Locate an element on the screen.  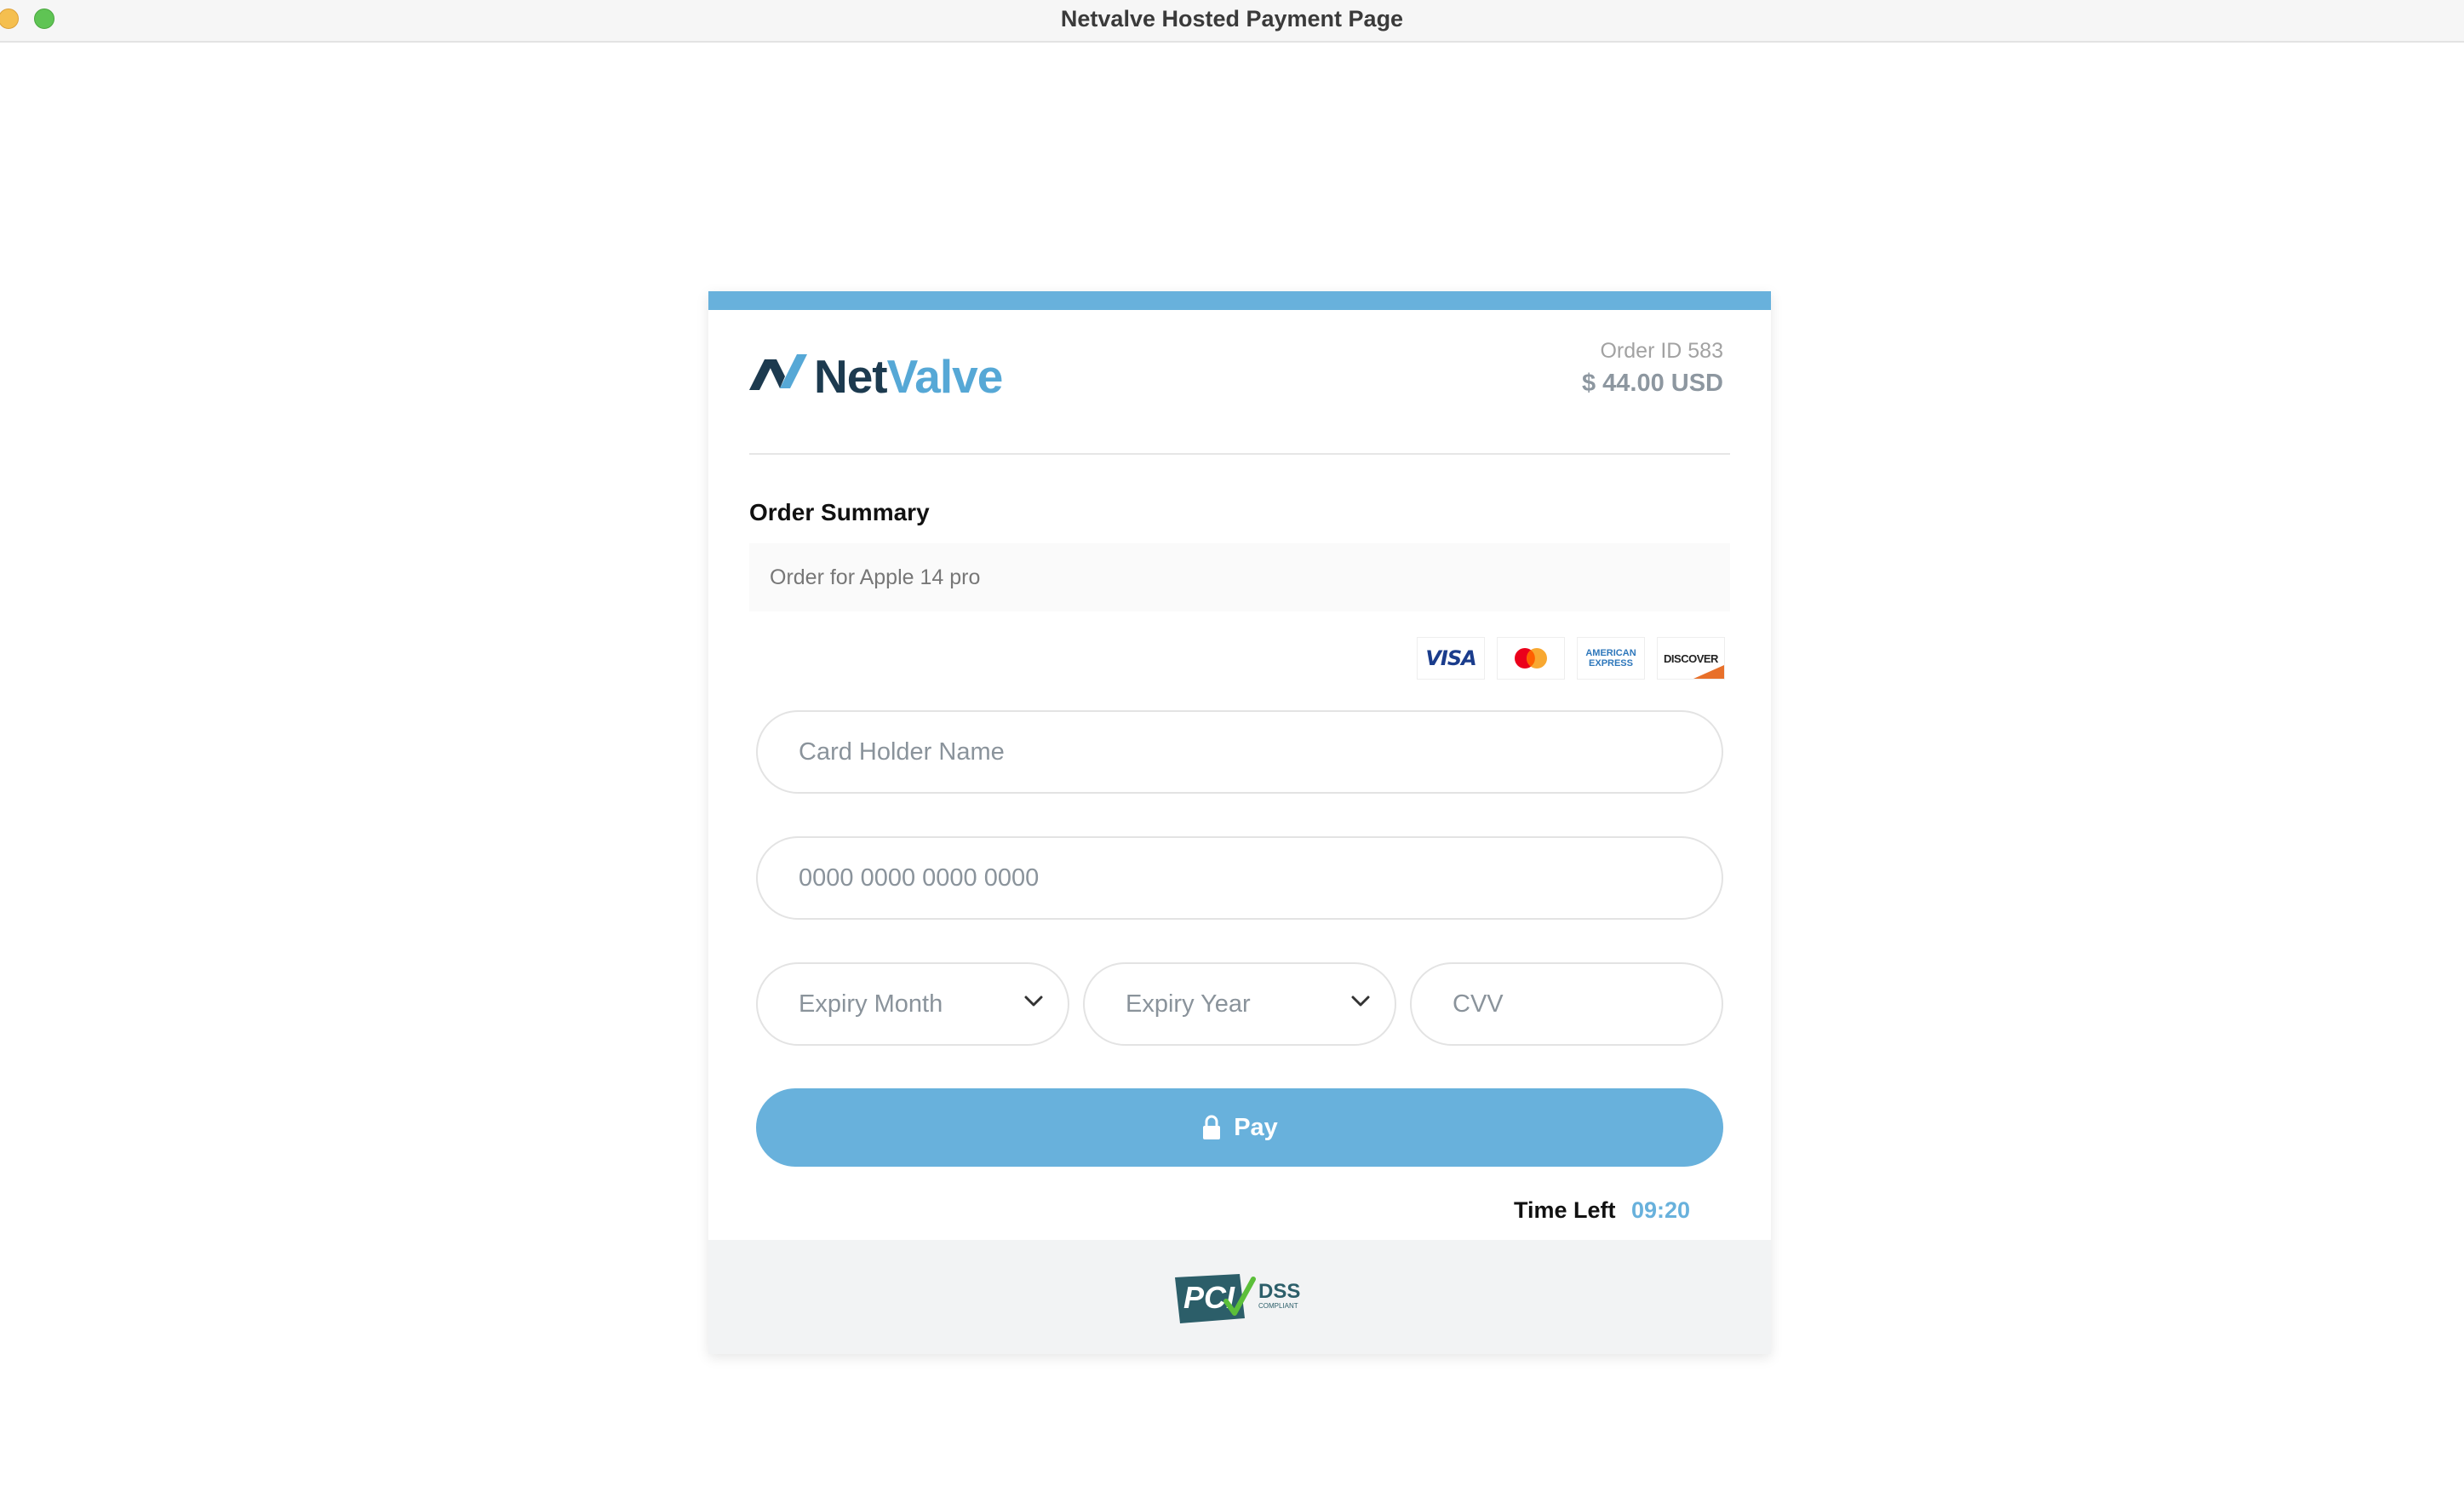
order-id: Order ID 583 is located at coordinates (1662, 351).